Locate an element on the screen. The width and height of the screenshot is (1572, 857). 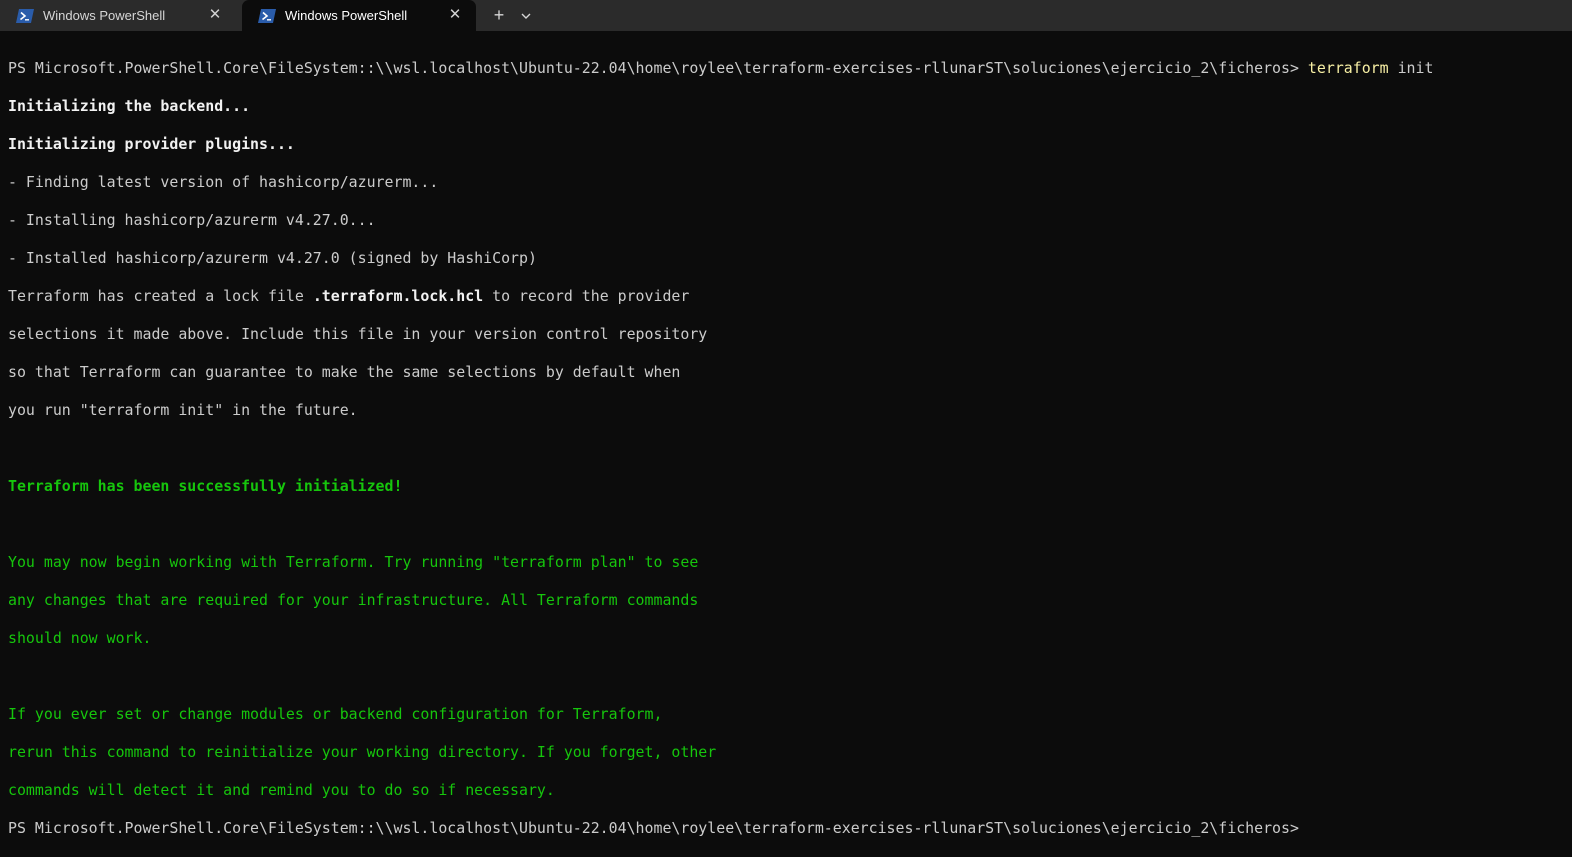
command-args: init is located at coordinates (1411, 68).